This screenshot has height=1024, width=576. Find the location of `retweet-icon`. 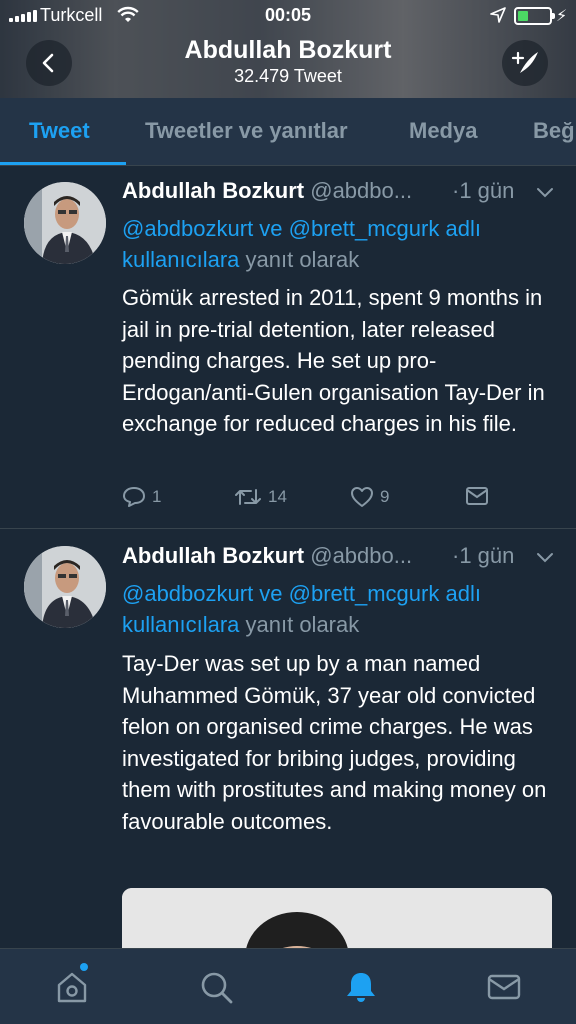

retweet-icon is located at coordinates (248, 497).